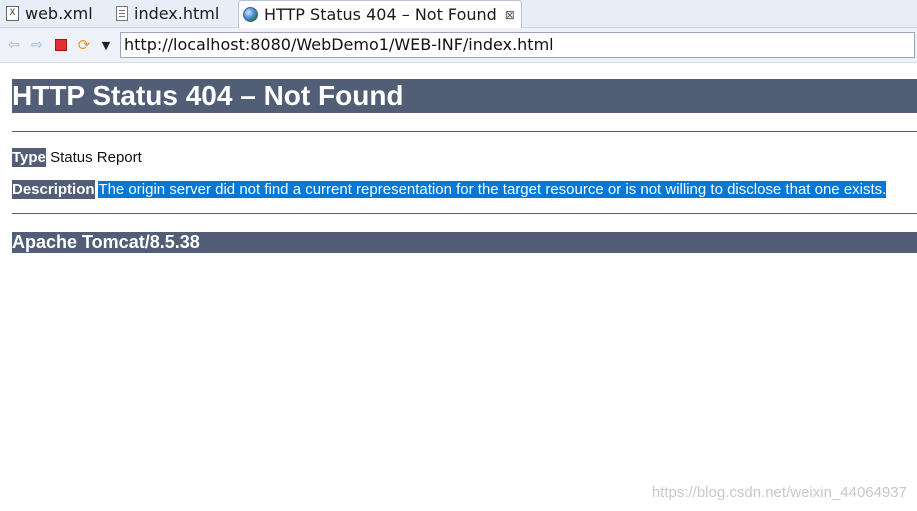 This screenshot has width=917, height=511. What do you see at coordinates (106, 45) in the screenshot?
I see `dropdown-arrow-icon: ▼` at bounding box center [106, 45].